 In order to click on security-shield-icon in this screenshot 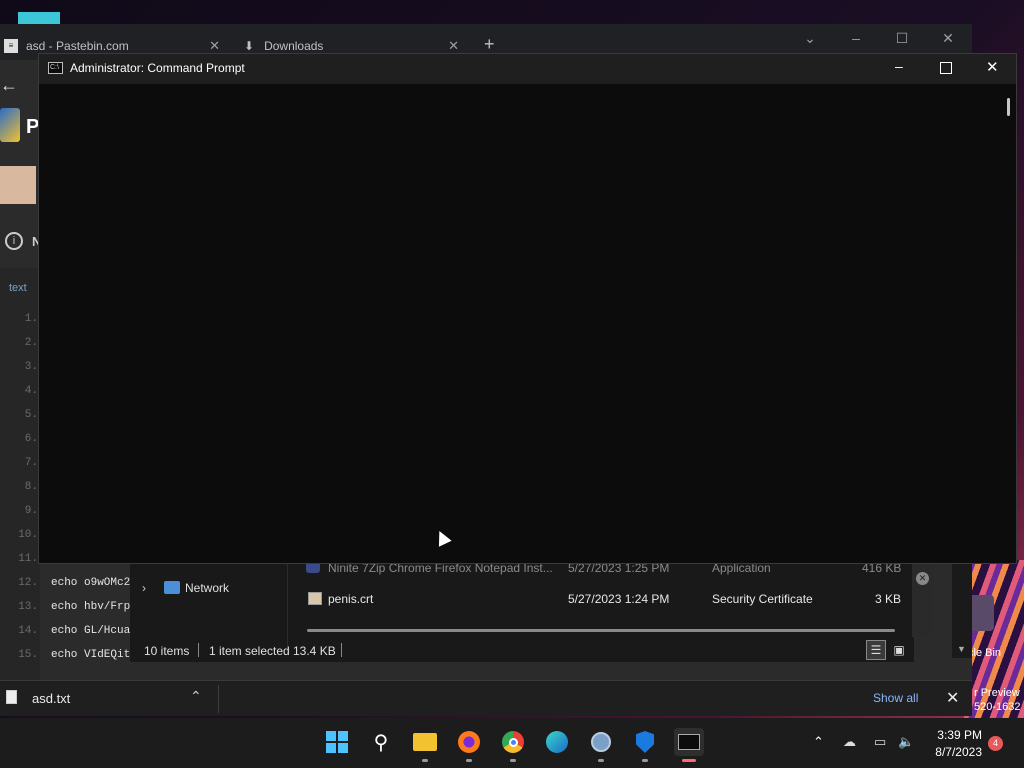, I will do `click(645, 745)`.